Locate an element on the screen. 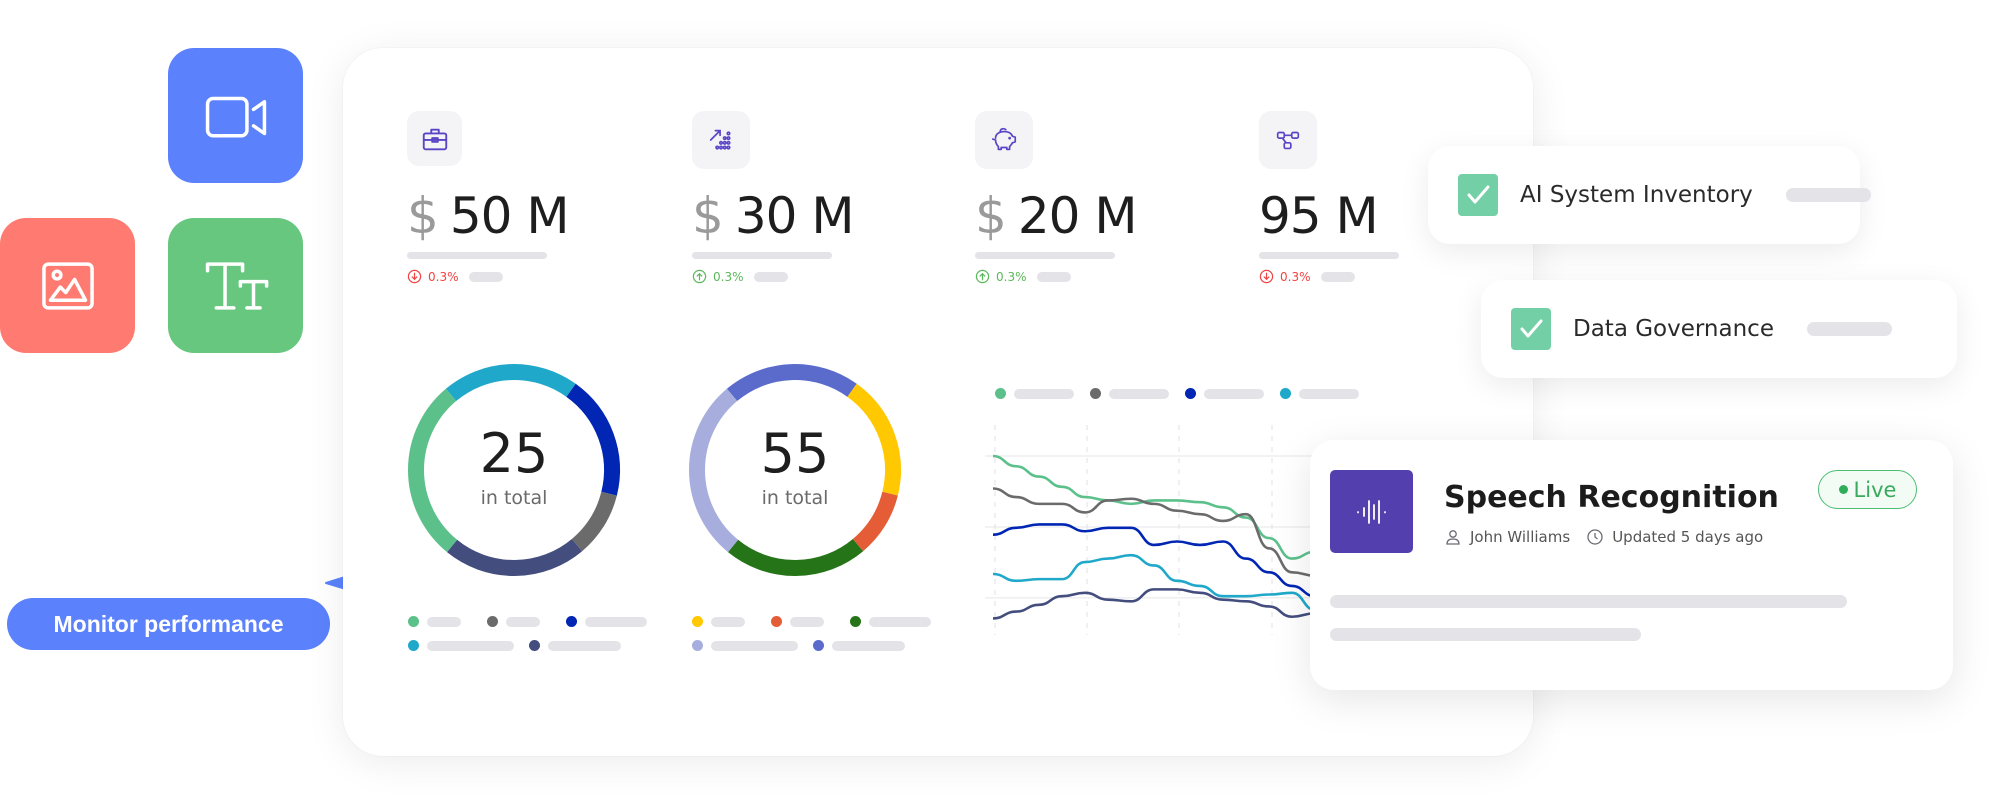 This screenshot has width=2000, height=795. clock-icon is located at coordinates (1595, 537).